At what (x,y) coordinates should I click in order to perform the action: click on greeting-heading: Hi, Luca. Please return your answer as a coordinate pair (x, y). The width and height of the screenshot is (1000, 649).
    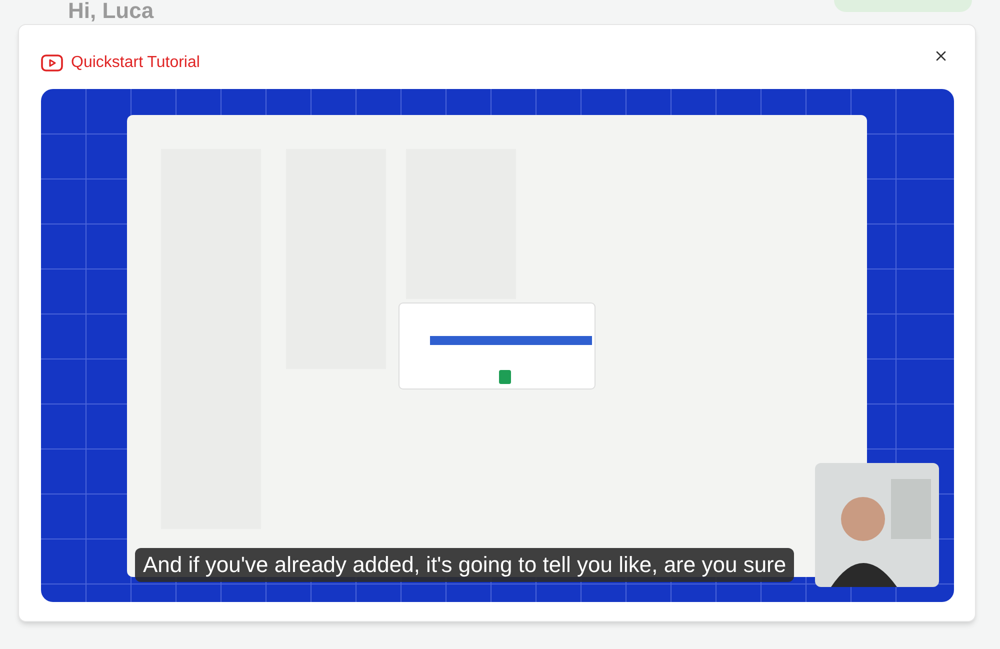
    Looking at the image, I should click on (111, 11).